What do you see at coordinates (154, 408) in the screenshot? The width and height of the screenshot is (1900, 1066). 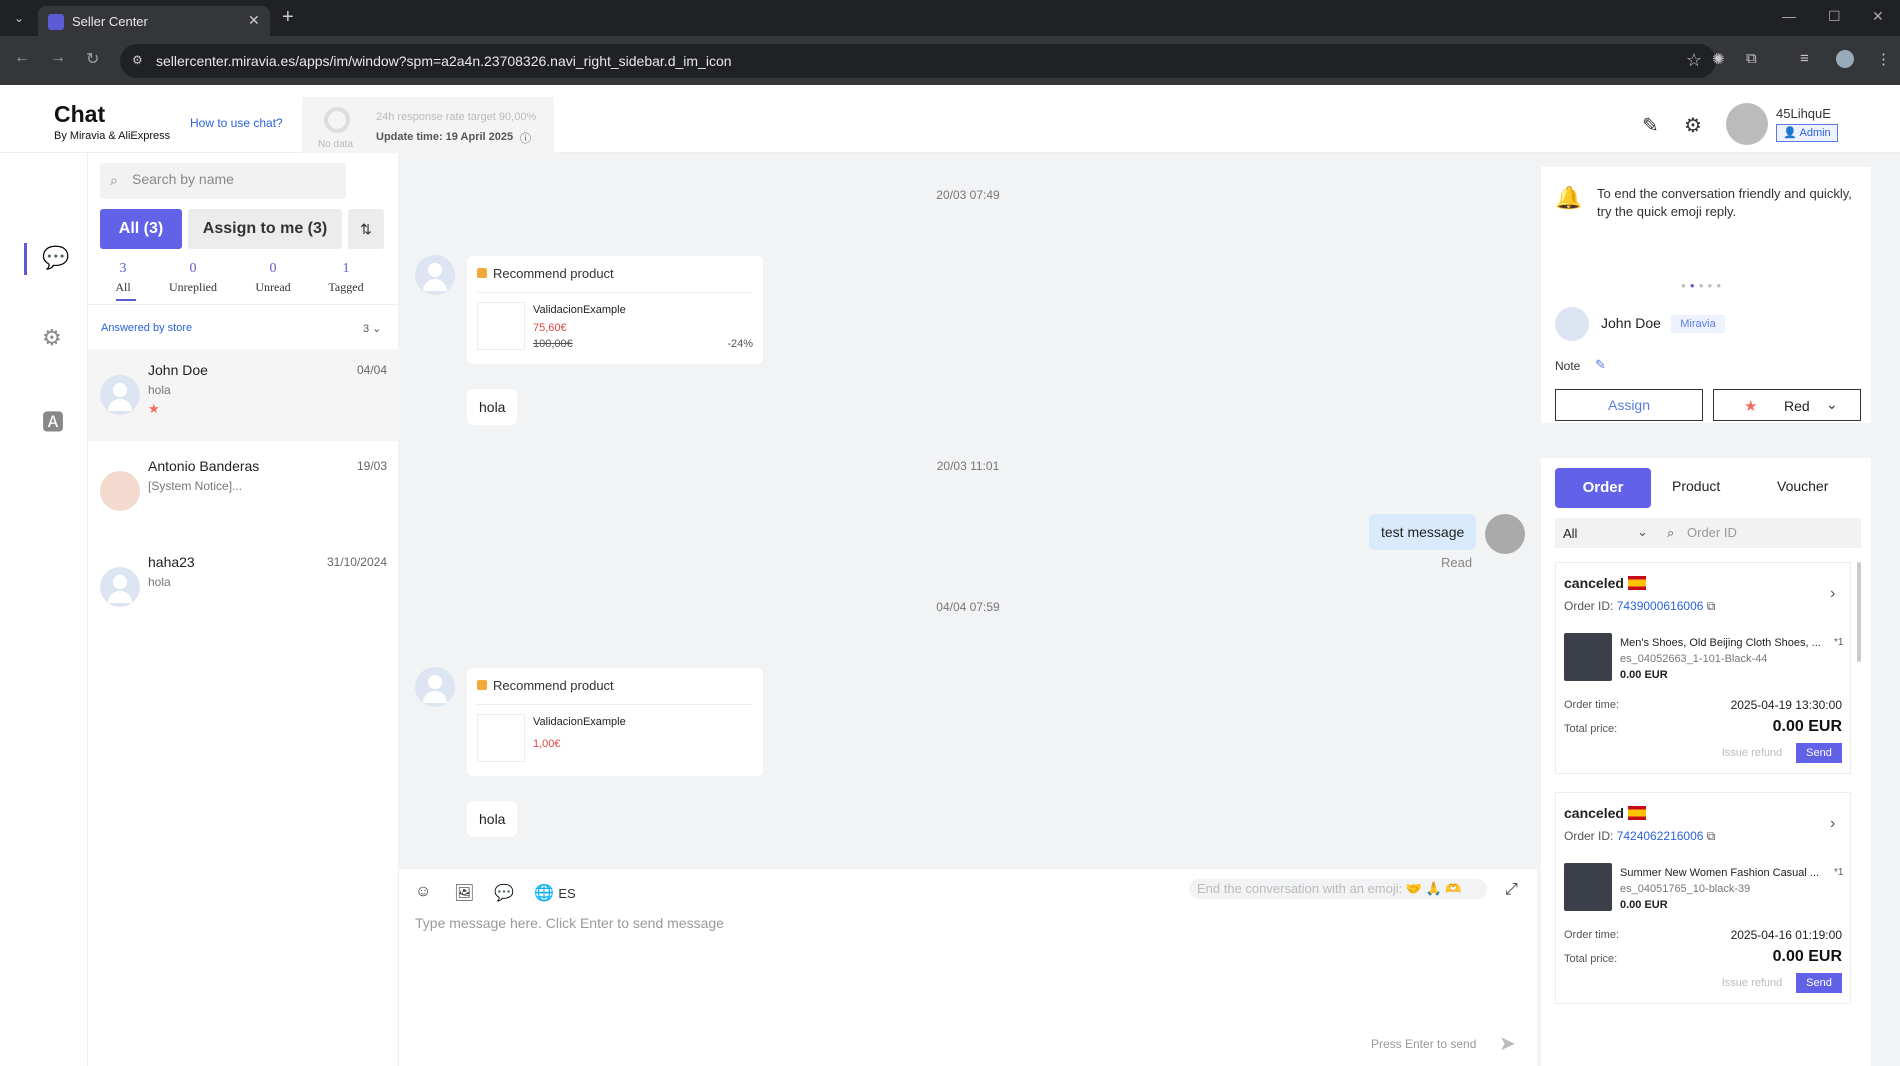 I see `red-star-tag-icon: ★` at bounding box center [154, 408].